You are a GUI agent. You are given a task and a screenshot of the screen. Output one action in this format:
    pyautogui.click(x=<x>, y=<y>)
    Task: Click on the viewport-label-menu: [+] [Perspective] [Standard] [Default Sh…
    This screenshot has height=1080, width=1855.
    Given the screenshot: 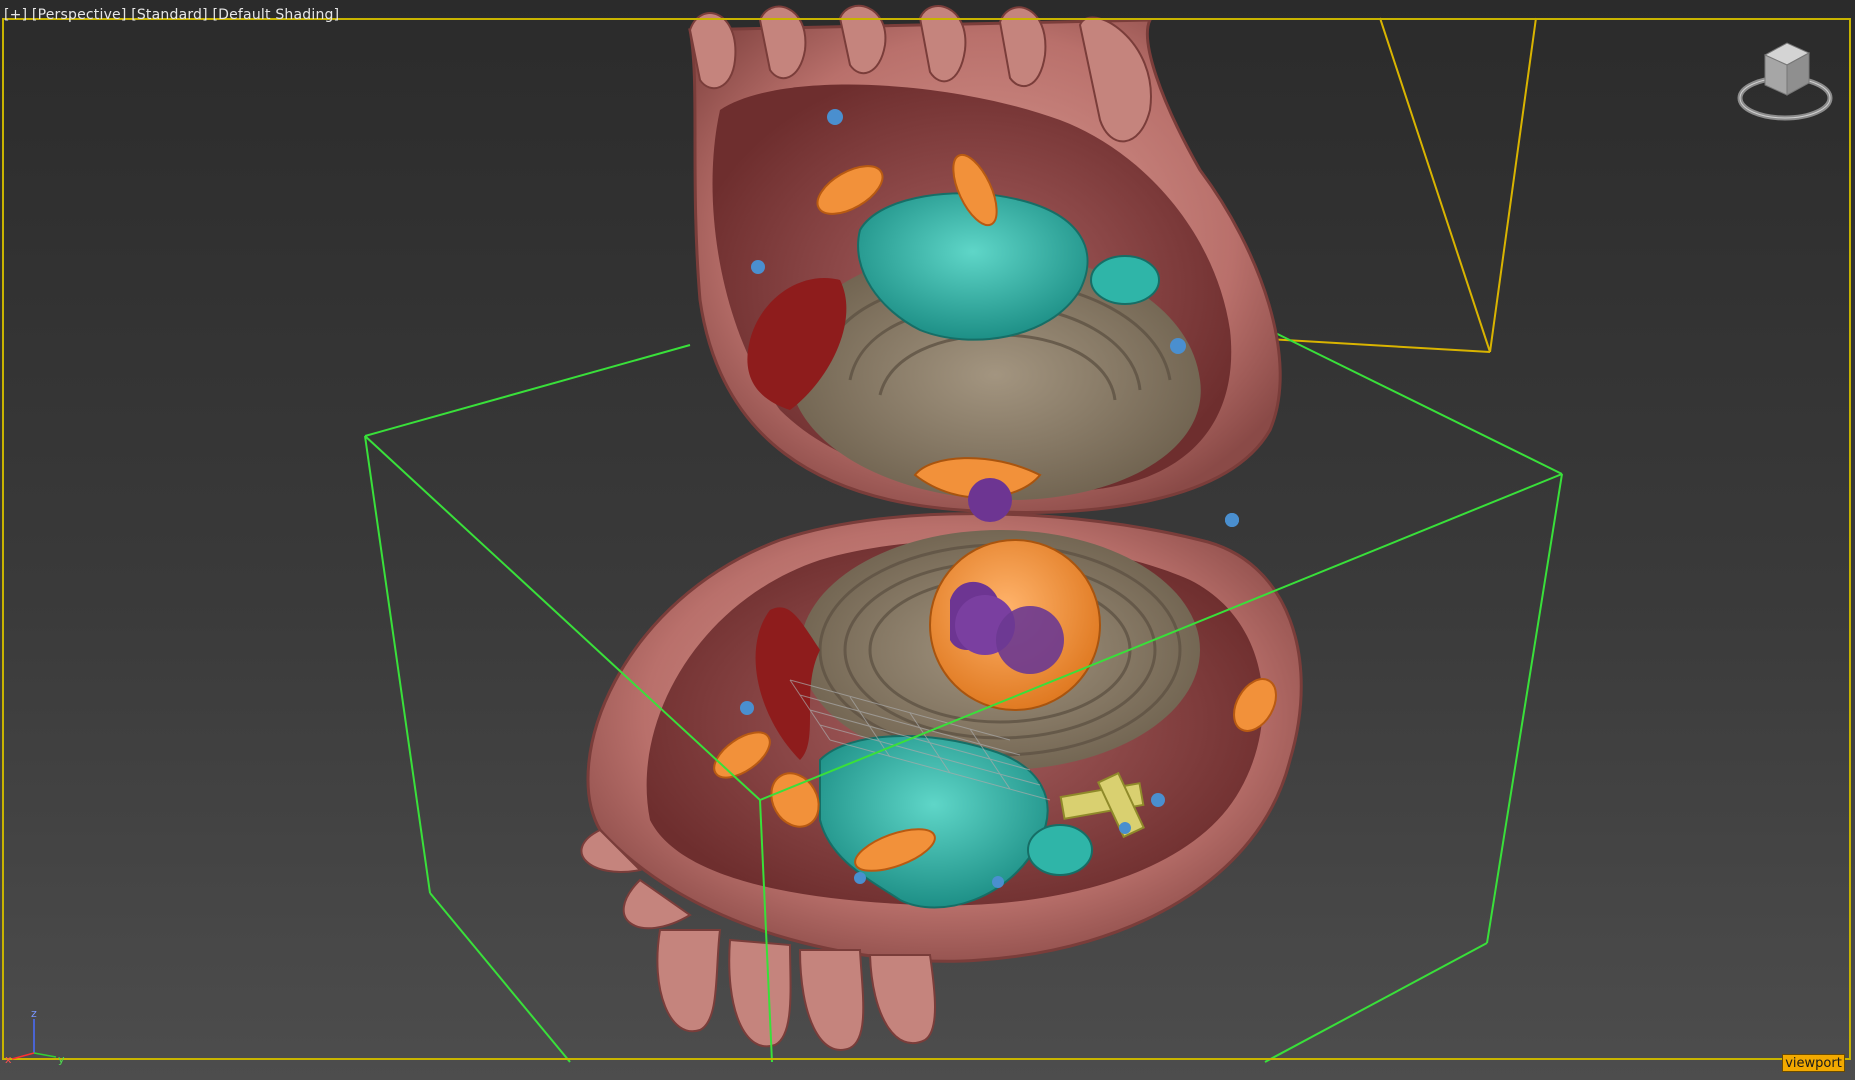 What is the action you would take?
    pyautogui.click(x=171, y=15)
    